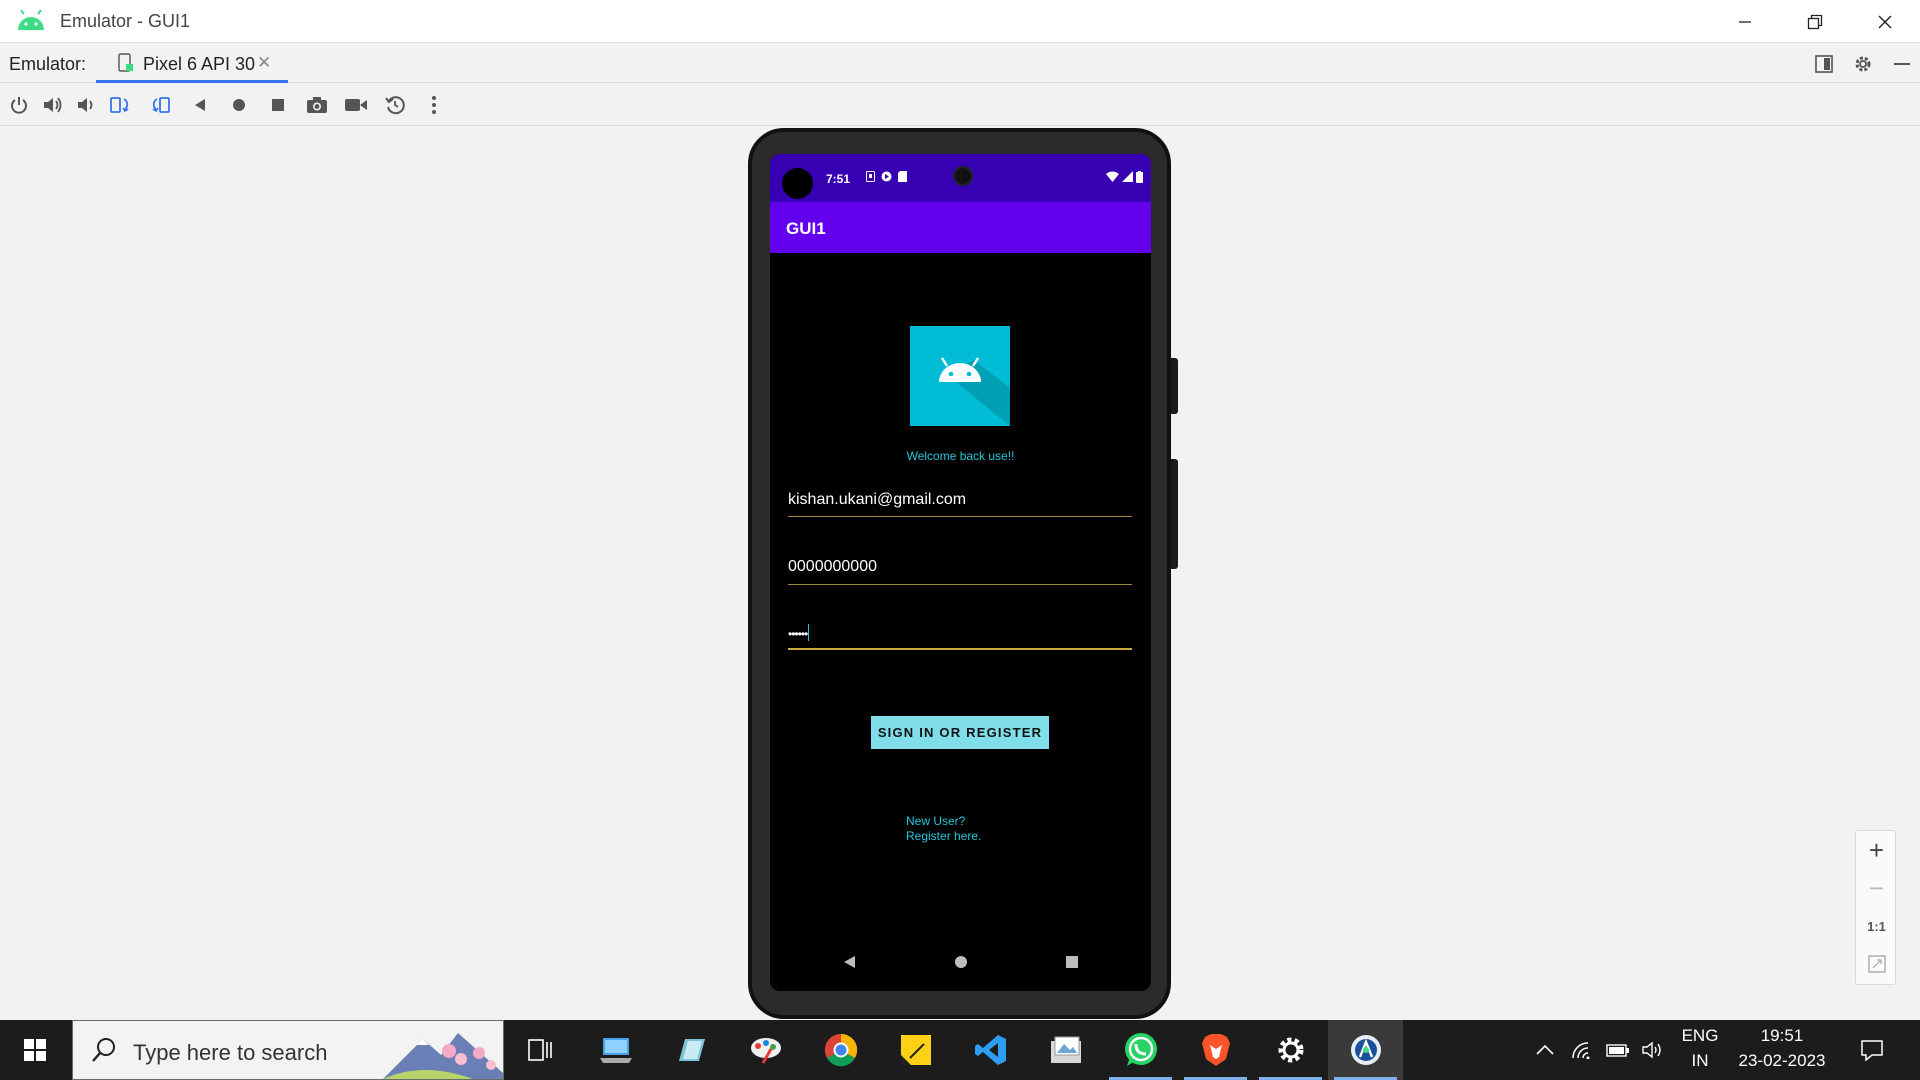 Image resolution: width=1920 pixels, height=1080 pixels. I want to click on gear-icon, so click(1863, 64).